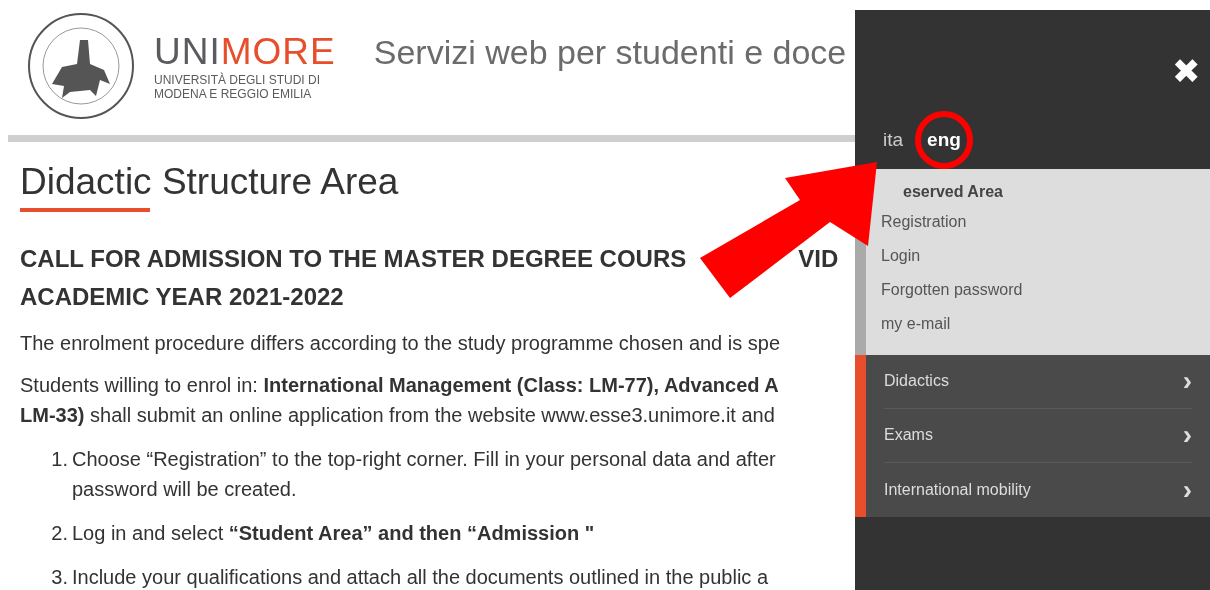 Image resolution: width=1210 pixels, height=590 pixels. I want to click on list-number: 3., so click(59, 577).